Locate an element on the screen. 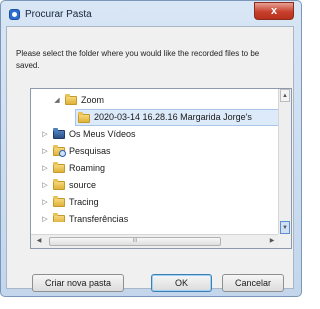  tree-item-label: Pesquisas is located at coordinates (90, 151).